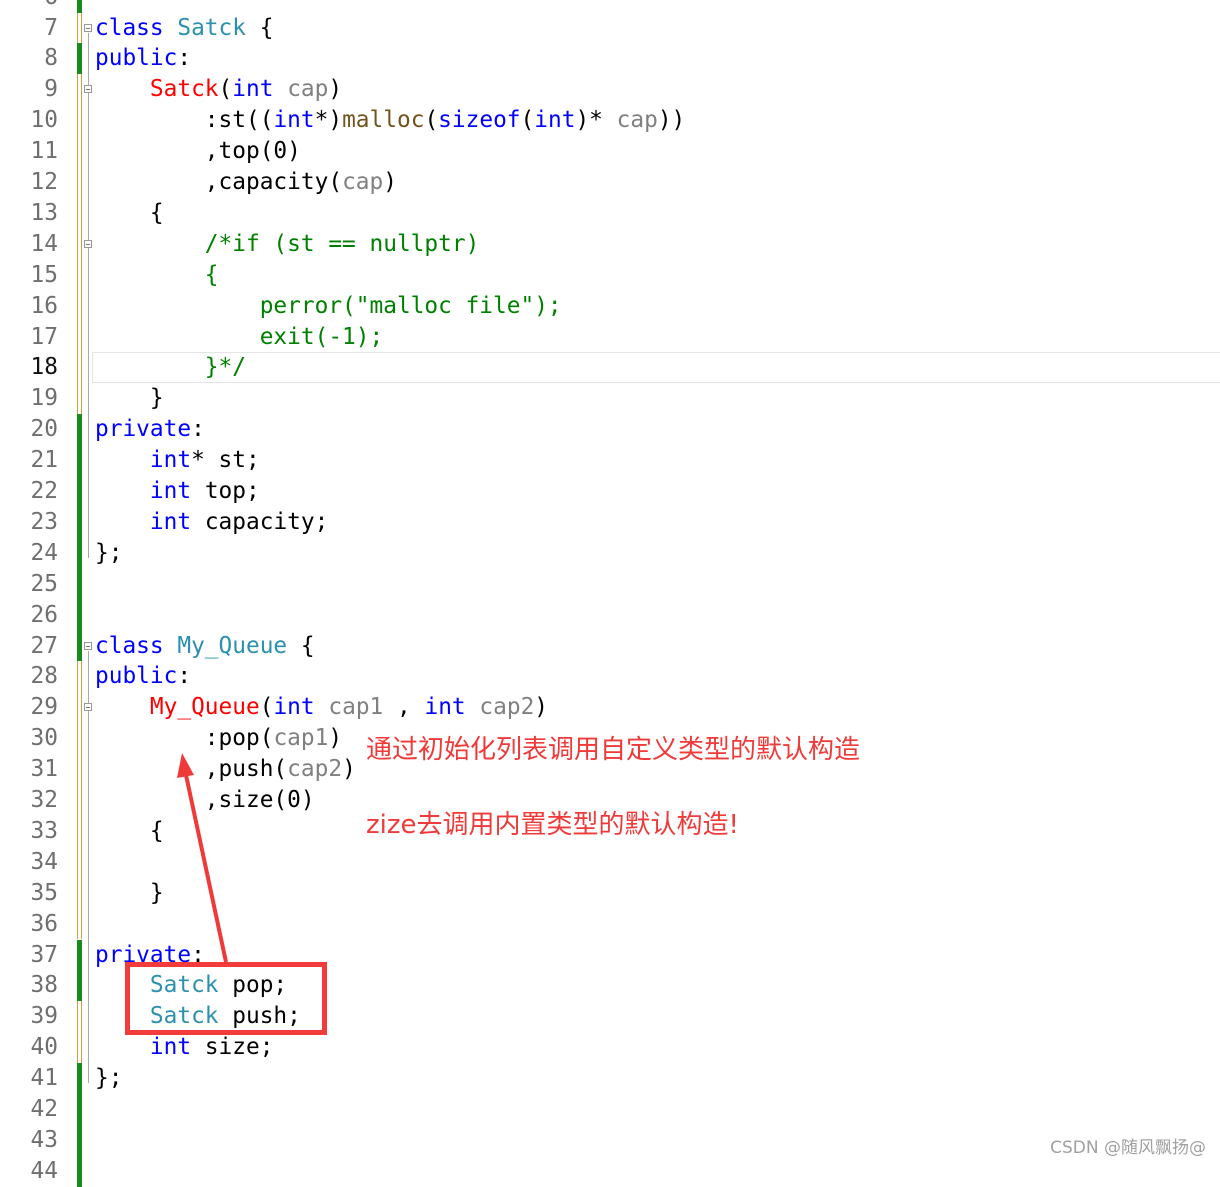 The image size is (1220, 1187). What do you see at coordinates (1128, 1148) in the screenshot?
I see `watermark: CSDN @随风飘扬@` at bounding box center [1128, 1148].